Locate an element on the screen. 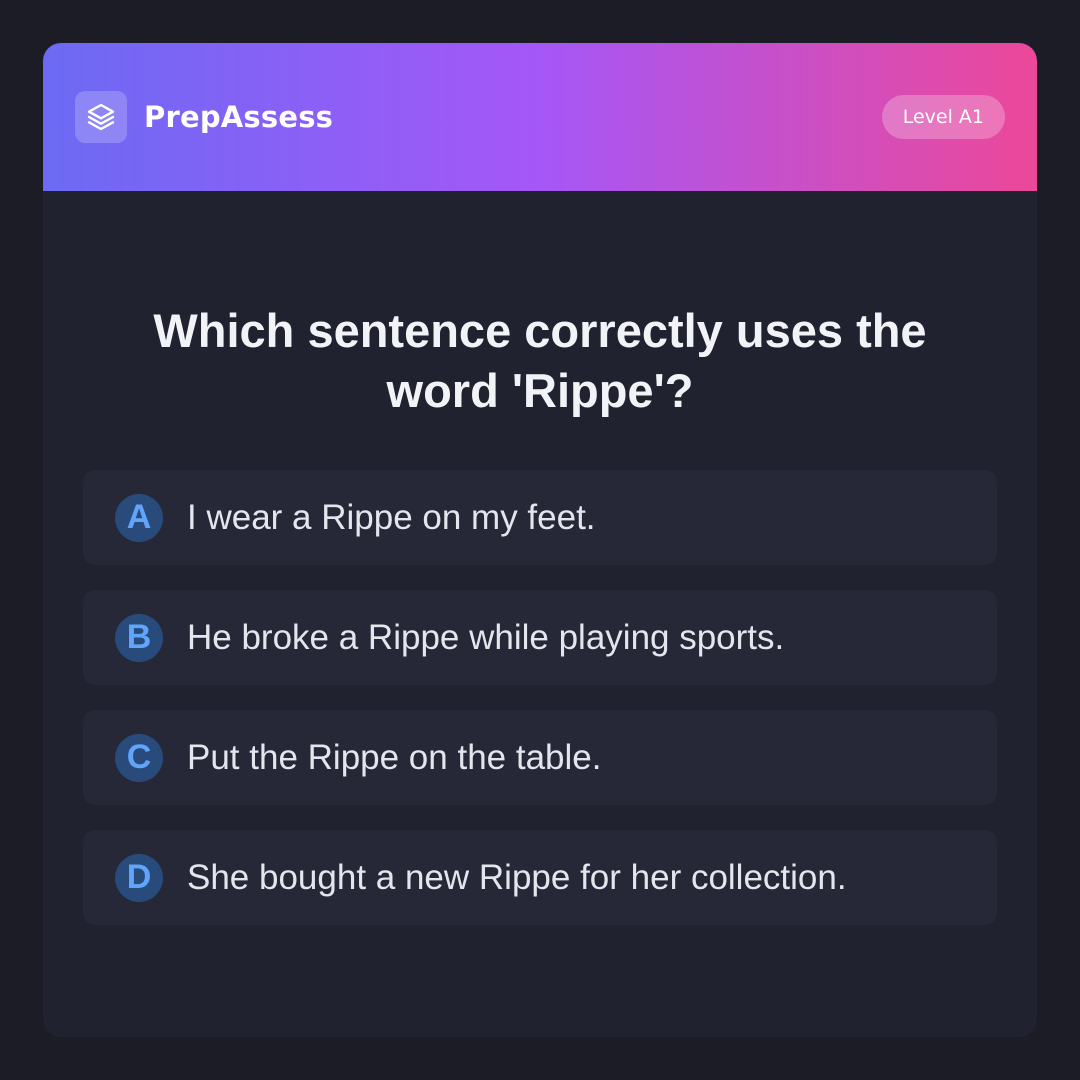 The width and height of the screenshot is (1080, 1080). header-bar: PrepAssess Level A1 is located at coordinates (540, 117).